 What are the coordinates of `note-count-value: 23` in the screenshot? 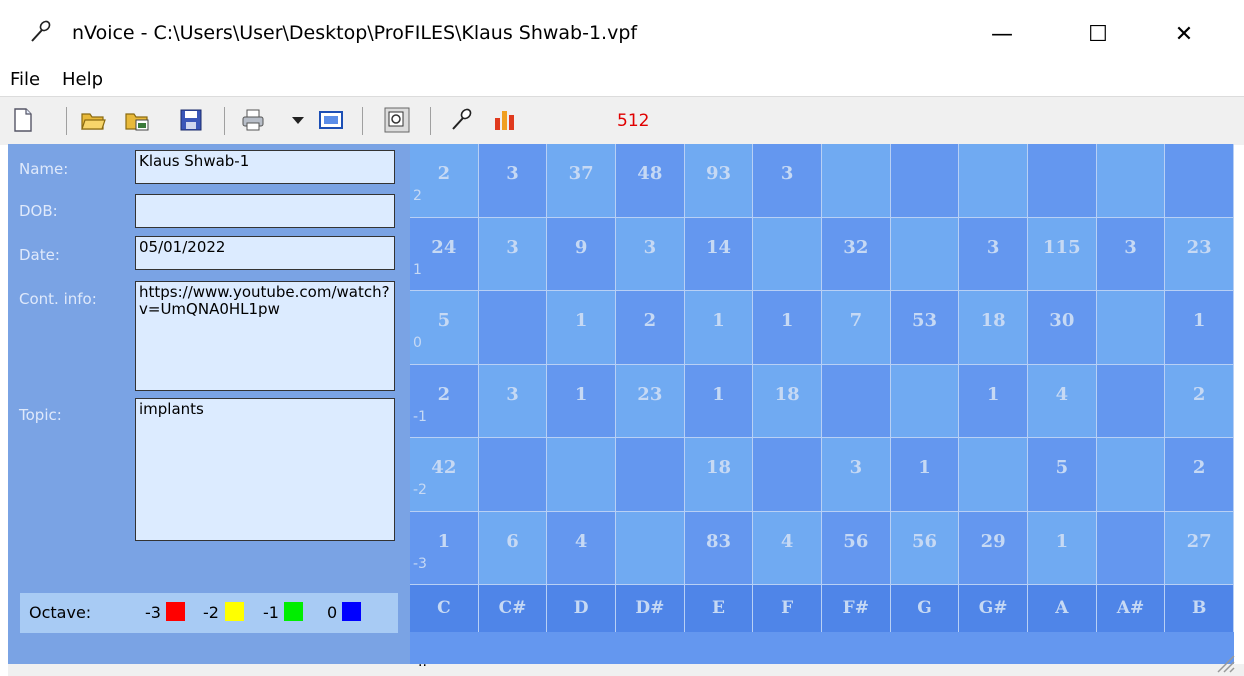 It's located at (1199, 247).